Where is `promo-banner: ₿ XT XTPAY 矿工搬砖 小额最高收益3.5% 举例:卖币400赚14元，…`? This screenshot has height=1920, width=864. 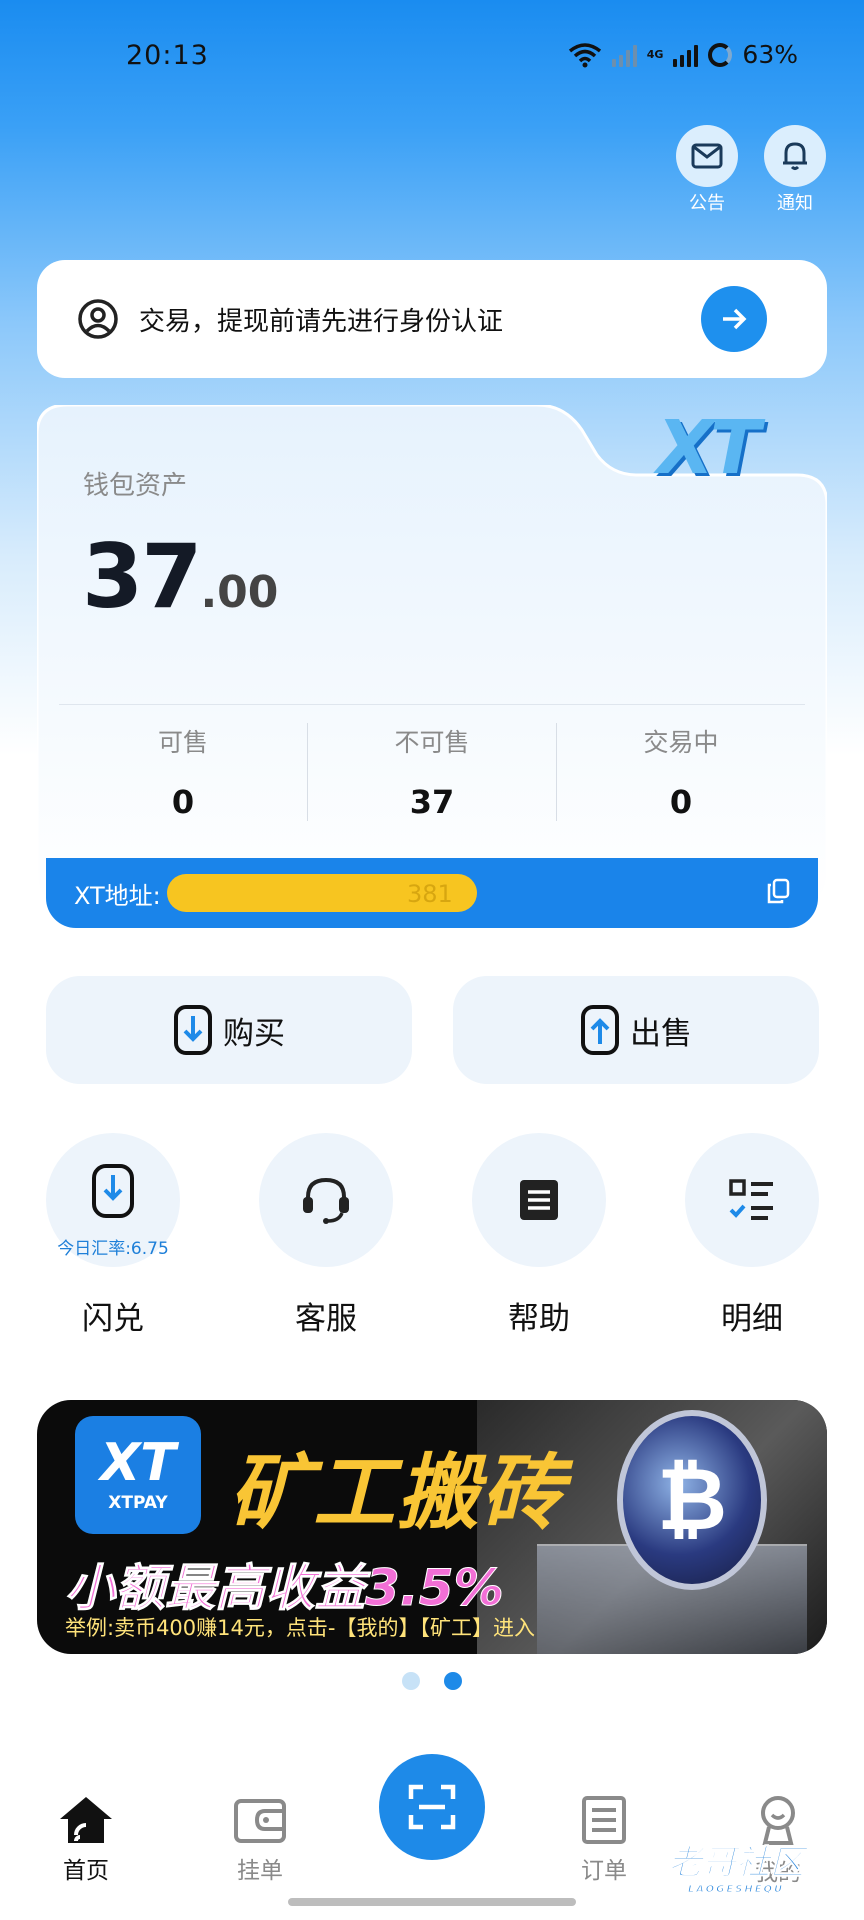
promo-banner: ₿ XT XTPAY 矿工搬砖 小额最高收益3.5% 举例:卖币400赚14元，… is located at coordinates (432, 1527).